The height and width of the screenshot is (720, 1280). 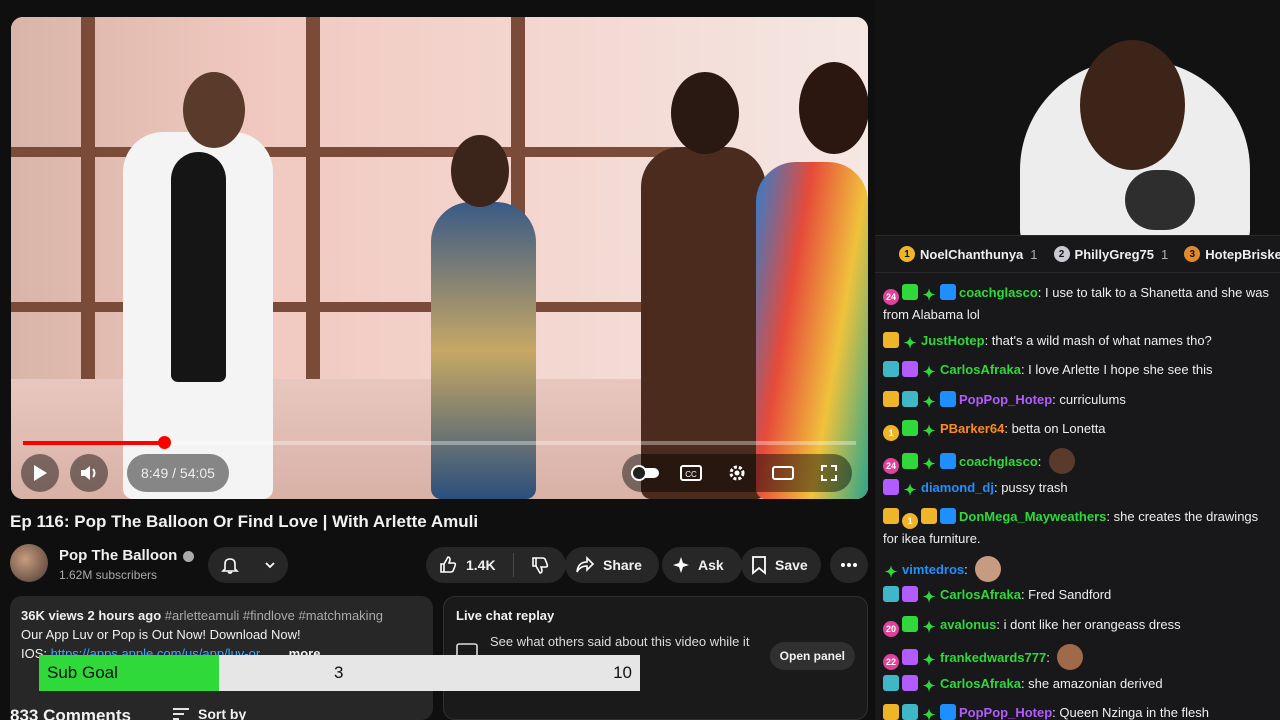 What do you see at coordinates (993, 657) in the screenshot?
I see `chat-username: frankedwards777` at bounding box center [993, 657].